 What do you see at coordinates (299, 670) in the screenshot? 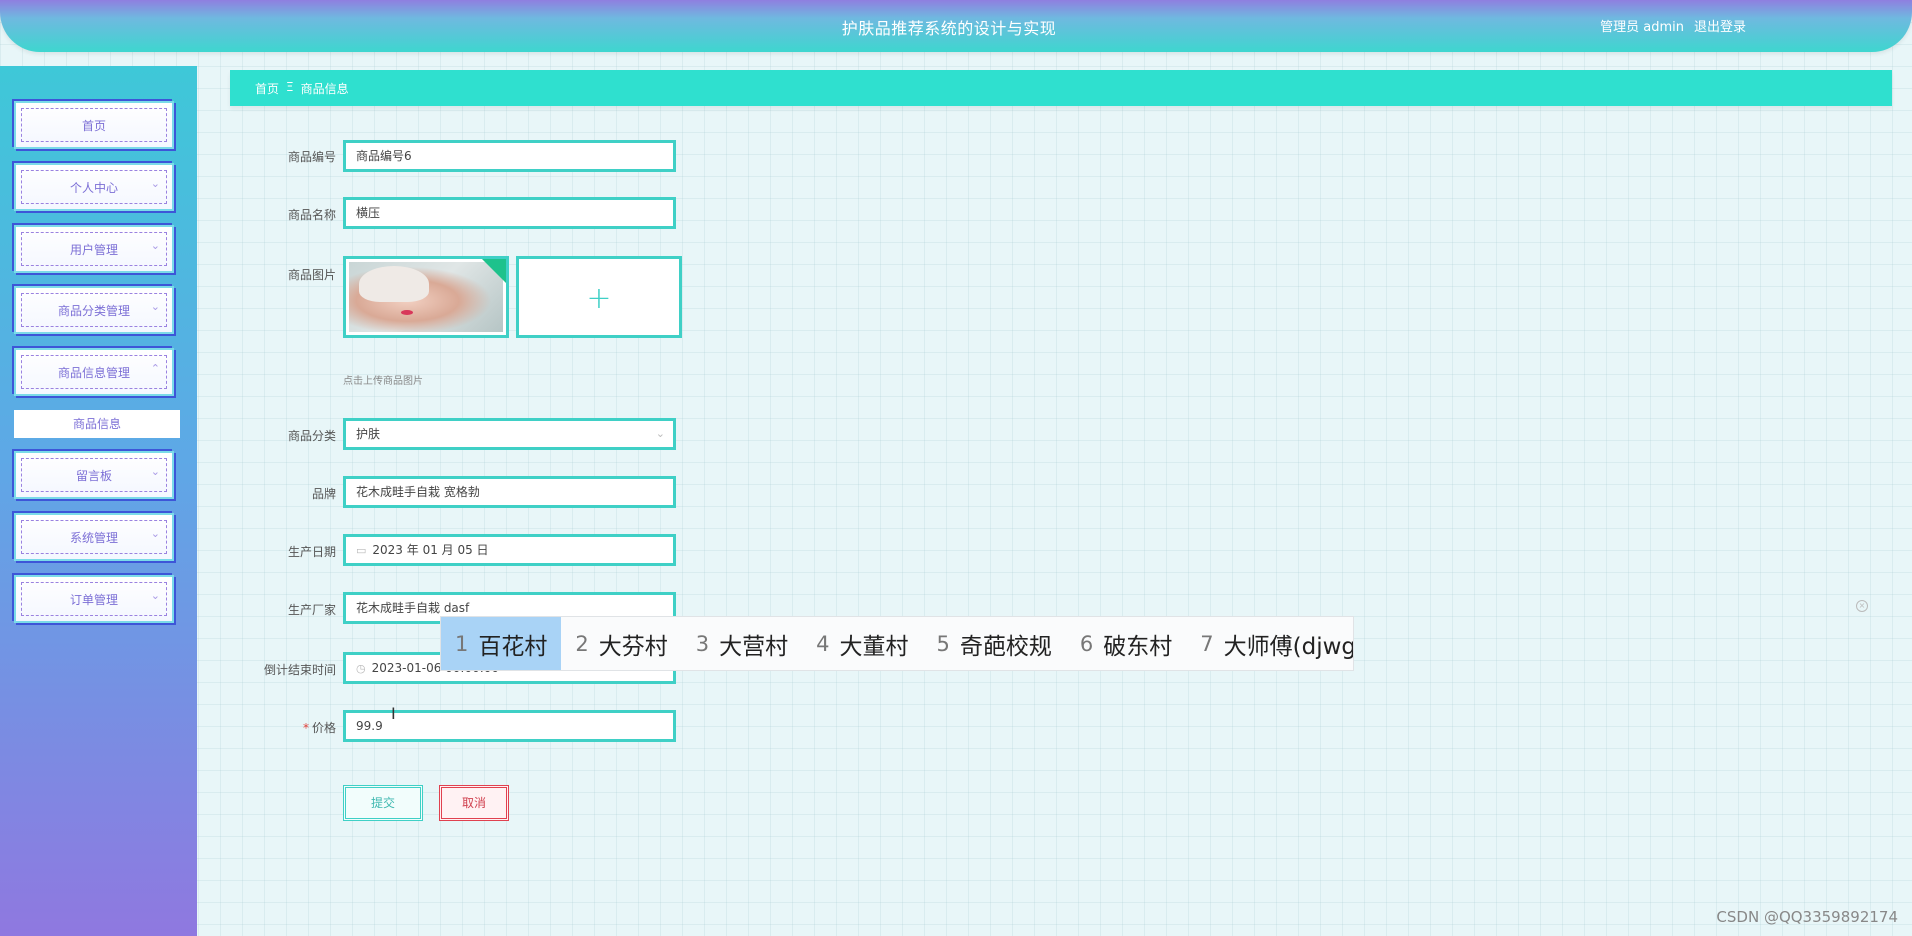
I see `countdown-end-label: 倒计结束时间` at bounding box center [299, 670].